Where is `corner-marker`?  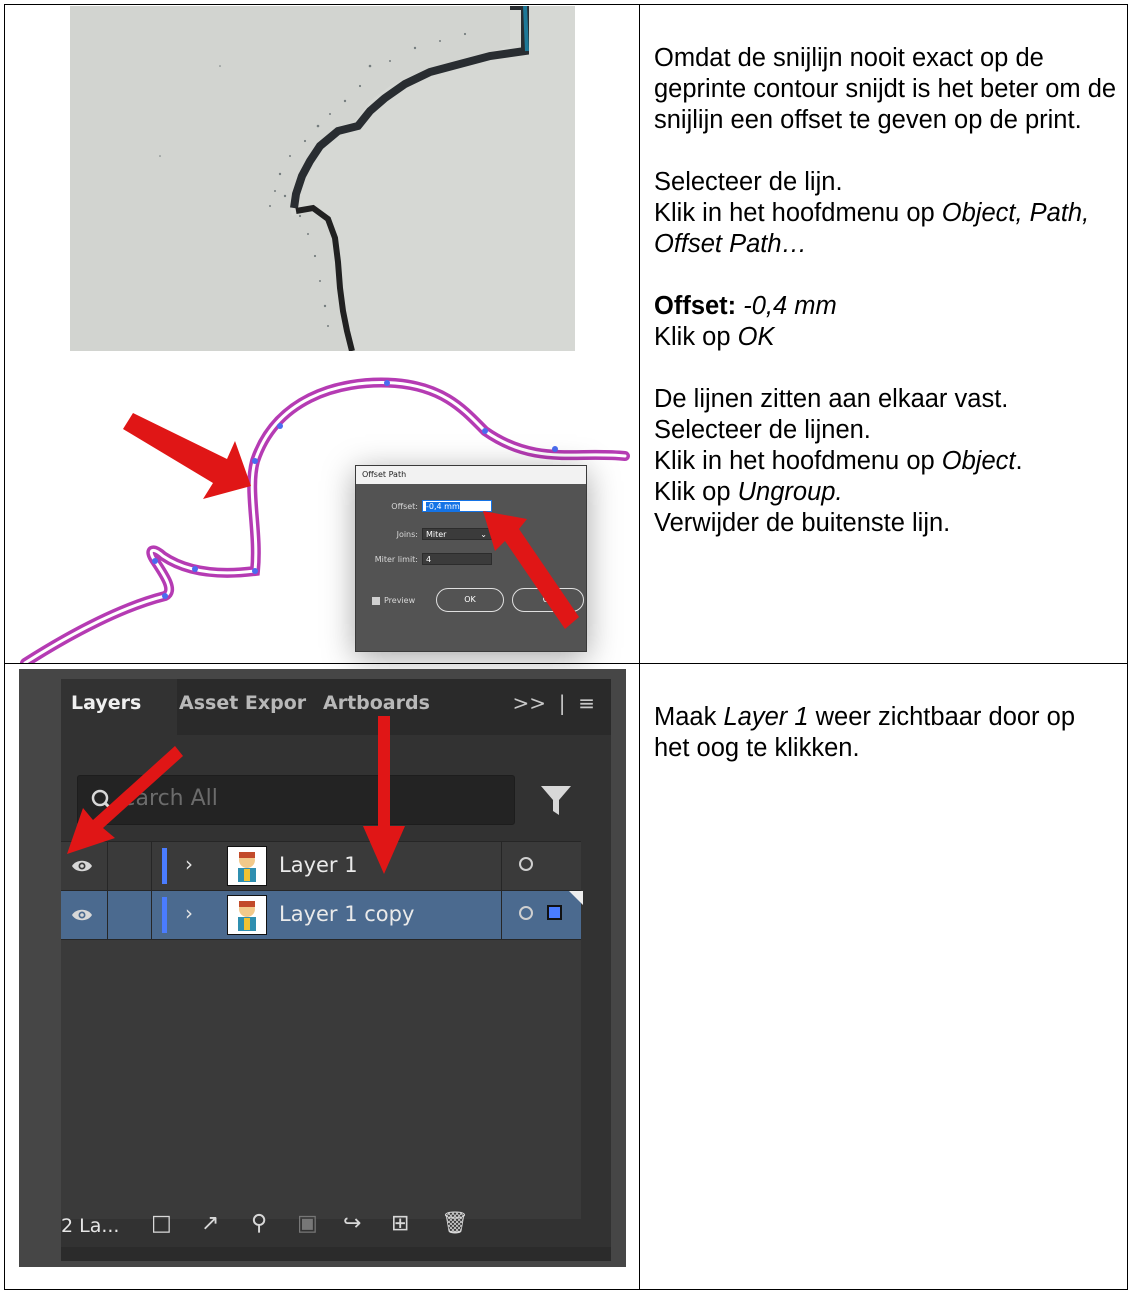
corner-marker is located at coordinates (576, 897).